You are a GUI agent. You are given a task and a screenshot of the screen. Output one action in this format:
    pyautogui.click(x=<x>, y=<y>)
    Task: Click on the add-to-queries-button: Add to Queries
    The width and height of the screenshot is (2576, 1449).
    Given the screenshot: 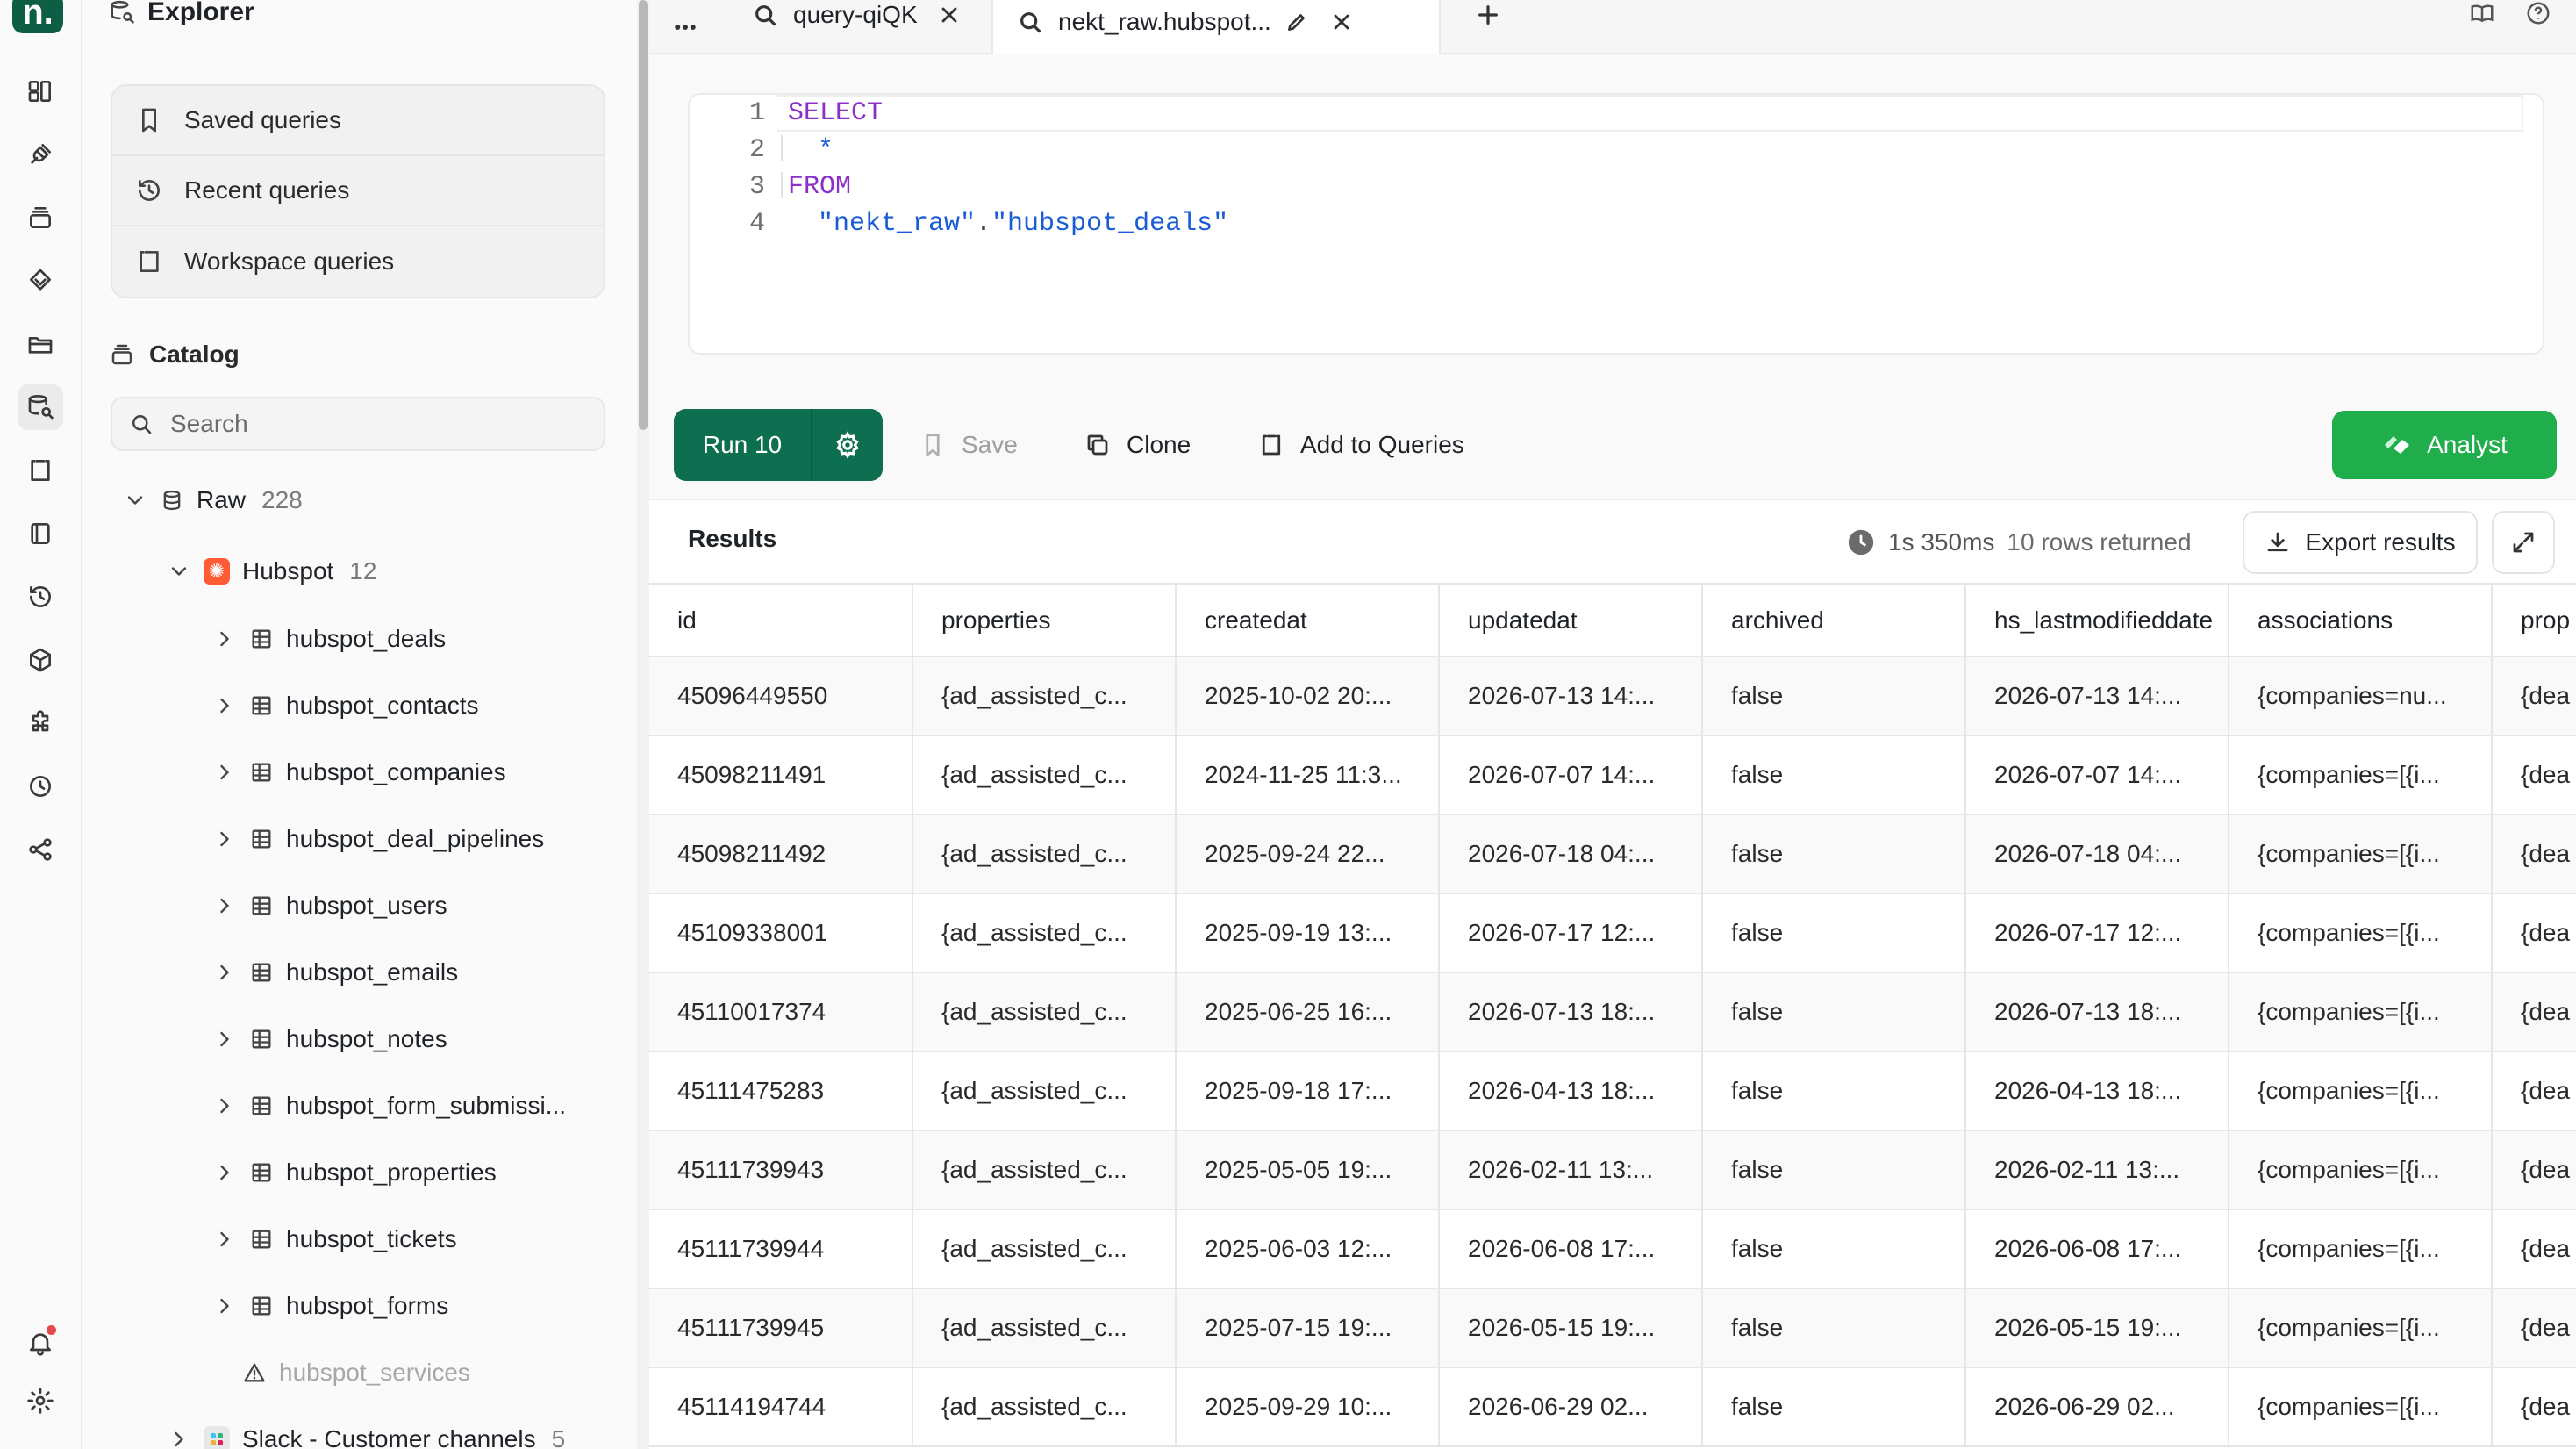 What is the action you would take?
    pyautogui.click(x=1361, y=445)
    